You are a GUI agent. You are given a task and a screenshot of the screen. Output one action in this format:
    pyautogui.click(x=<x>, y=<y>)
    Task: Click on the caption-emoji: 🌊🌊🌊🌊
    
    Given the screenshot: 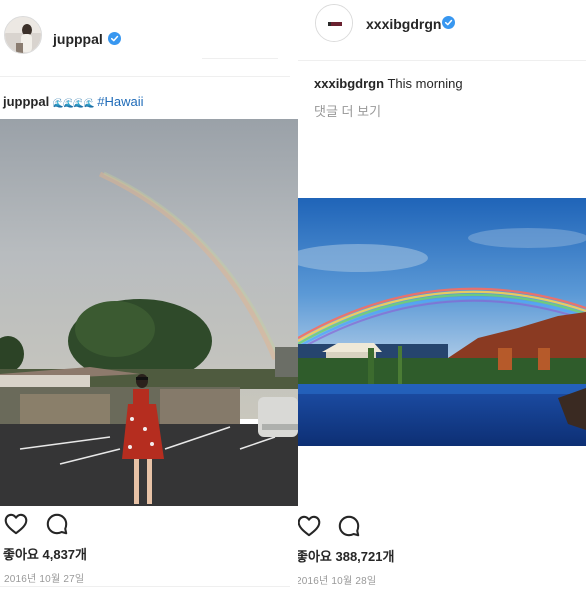 What is the action you would take?
    pyautogui.click(x=73, y=103)
    